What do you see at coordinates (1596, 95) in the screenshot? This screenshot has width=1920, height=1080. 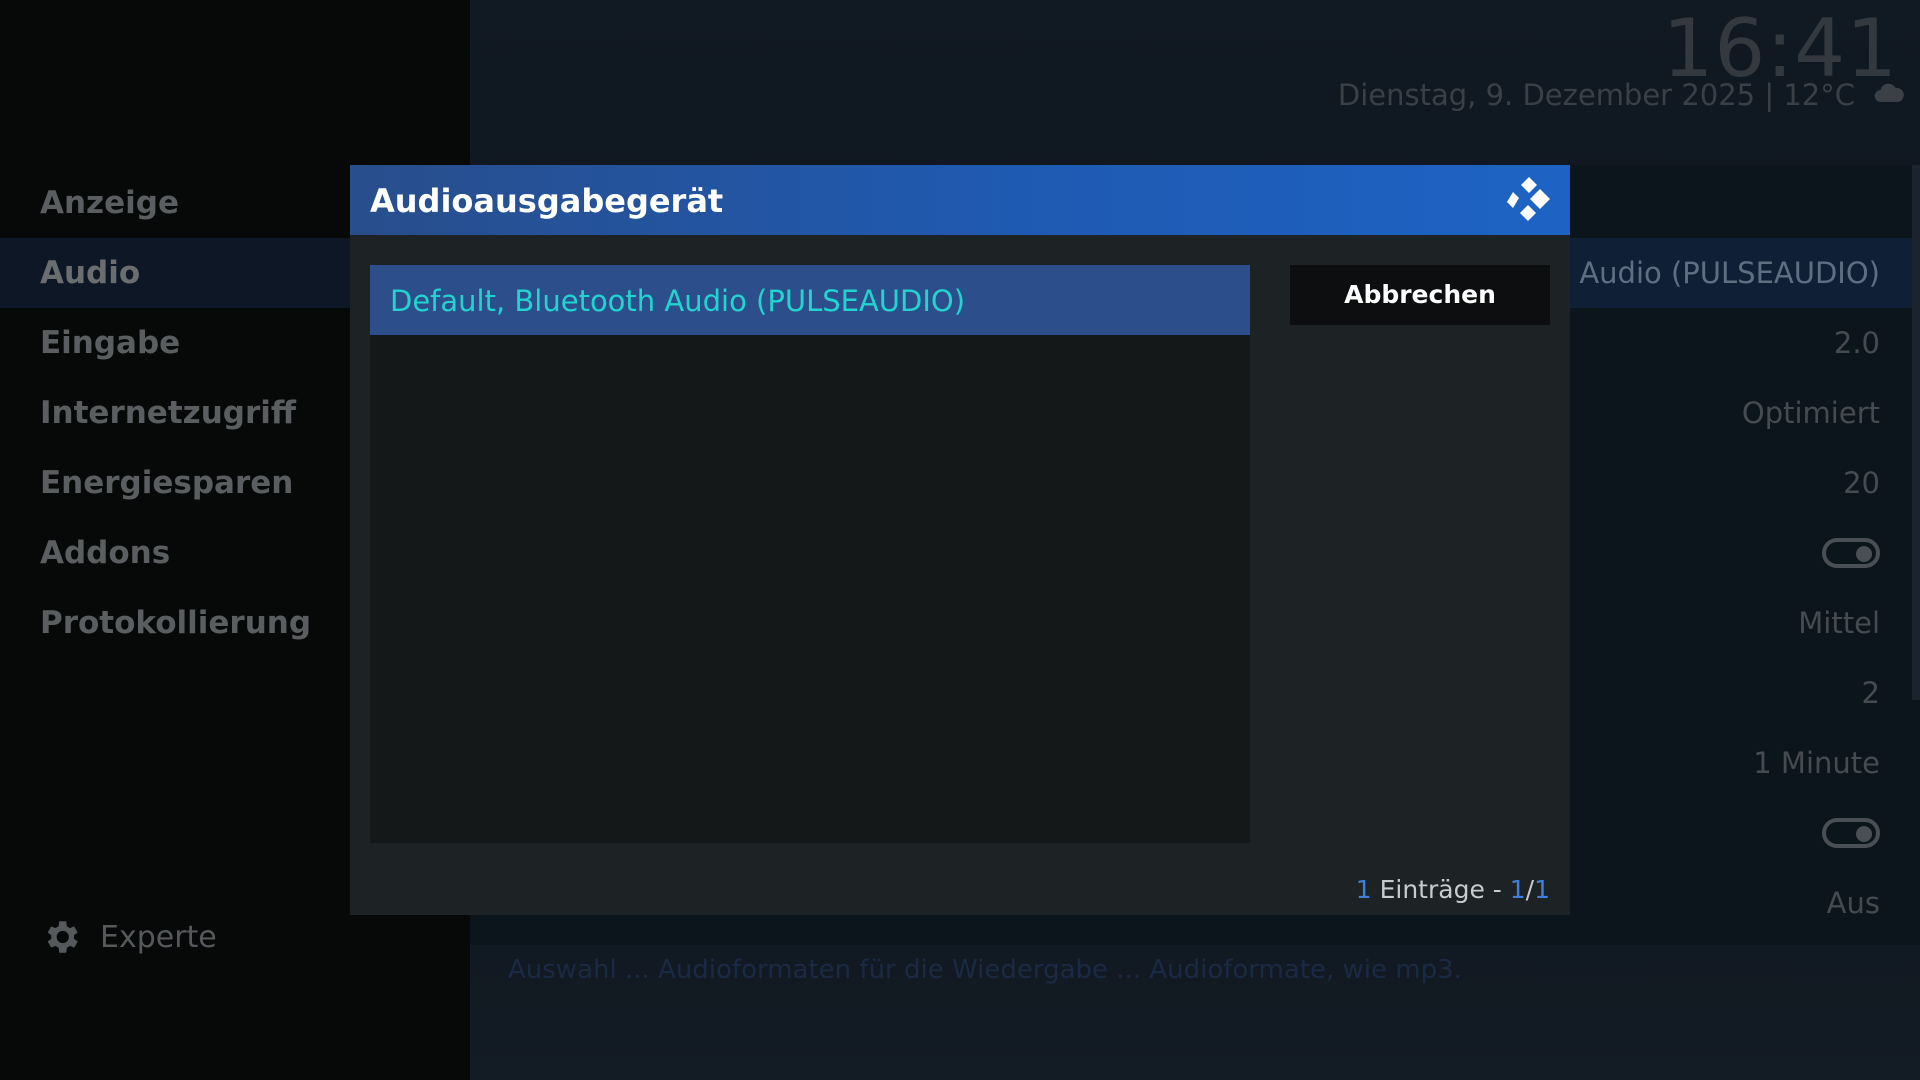 I see `clock-date: Dienstag, 9. Dezember 2025 | 12°C` at bounding box center [1596, 95].